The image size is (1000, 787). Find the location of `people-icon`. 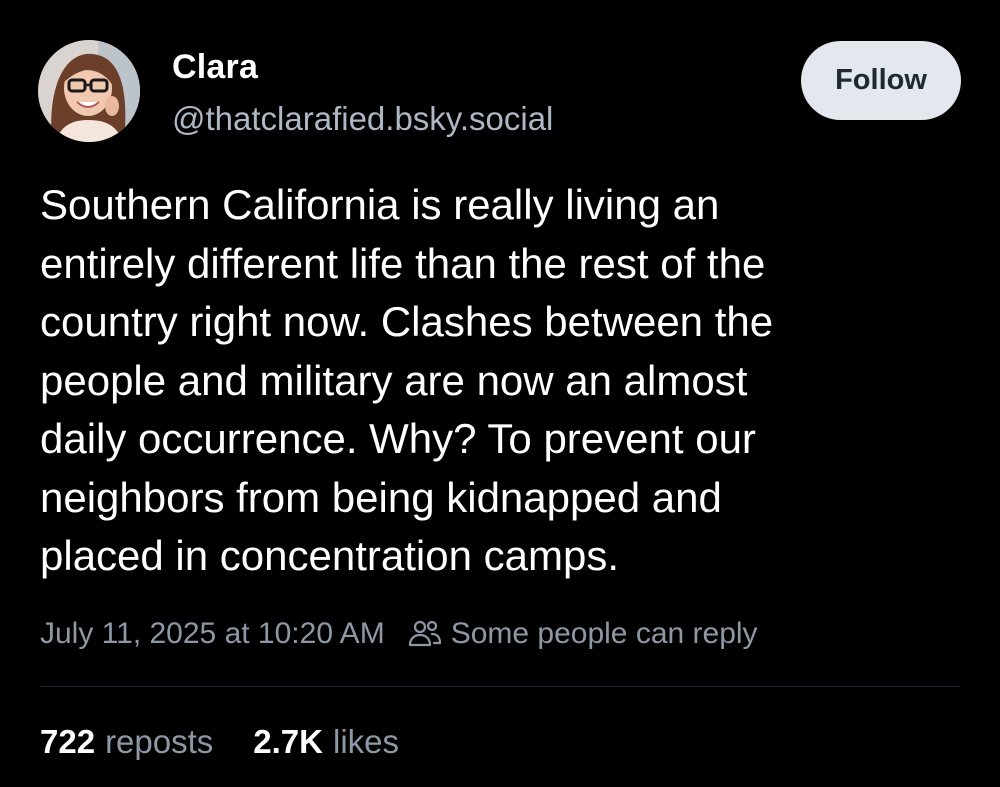

people-icon is located at coordinates (425, 634).